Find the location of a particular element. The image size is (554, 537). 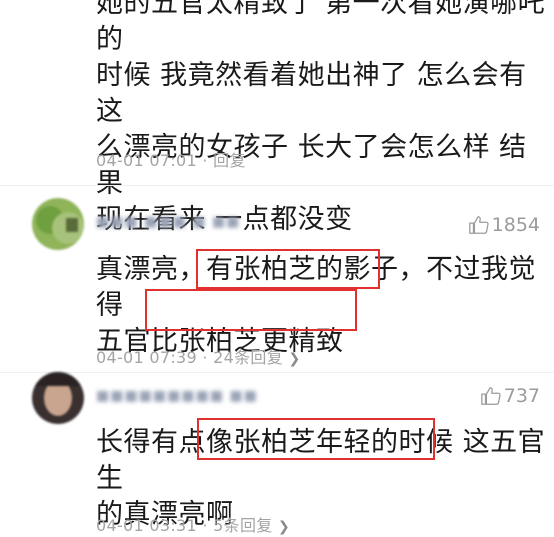

comment-time: 04-01 07:01 is located at coordinates (146, 160).